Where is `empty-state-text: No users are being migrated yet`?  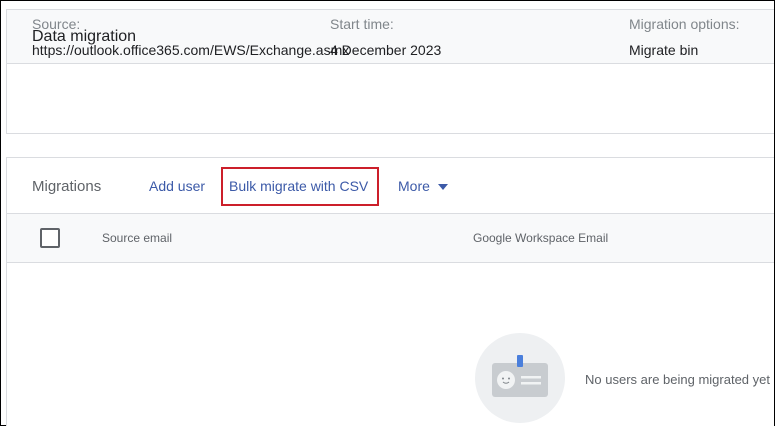 empty-state-text: No users are being migrated yet is located at coordinates (677, 379).